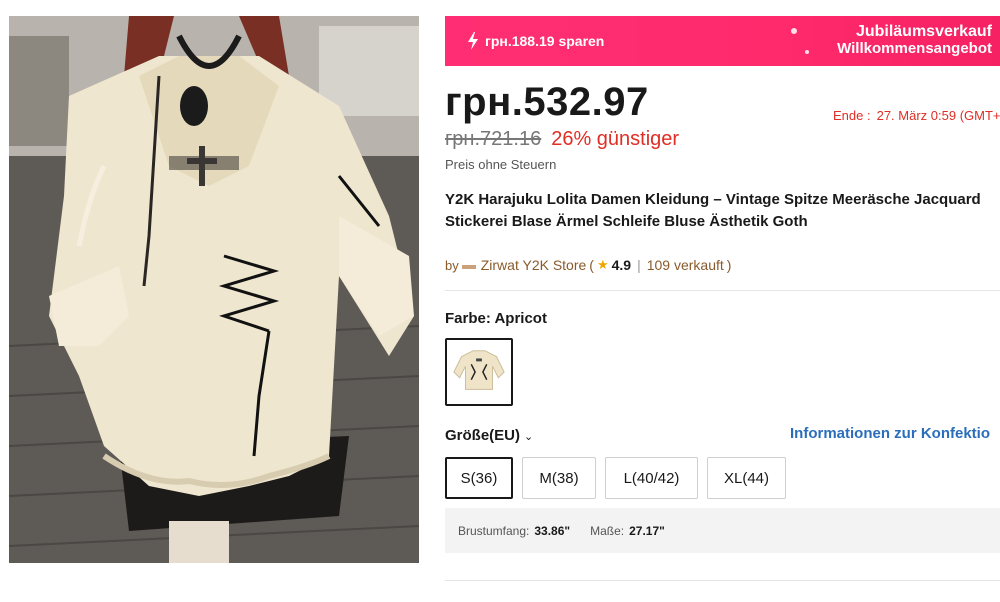 Image resolution: width=1000 pixels, height=602 pixels. I want to click on promo-event-title: Jubiläumsverkauf, so click(923, 31).